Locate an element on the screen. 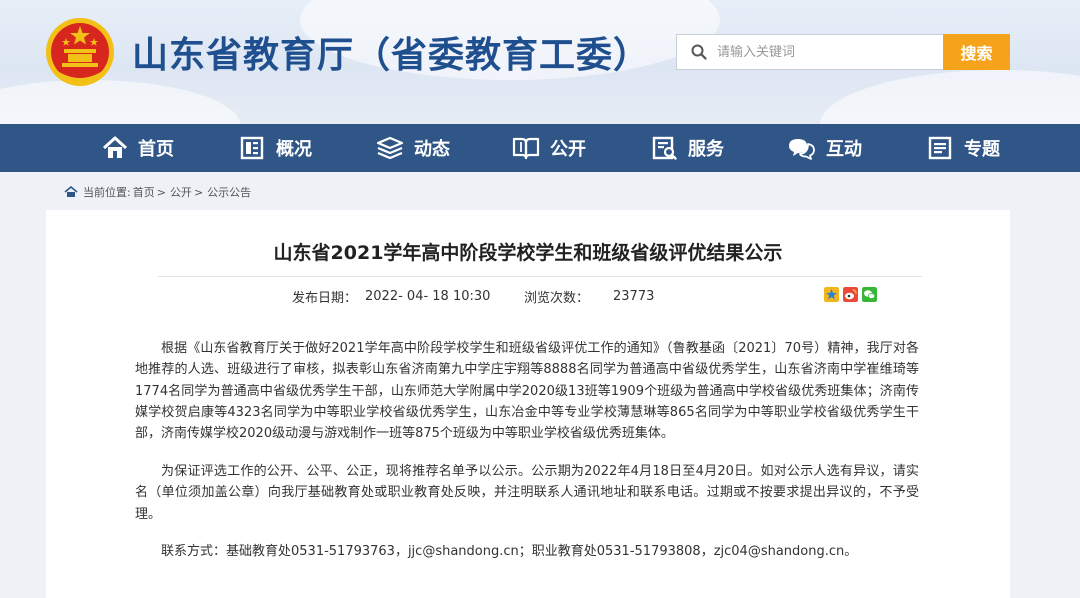  main-nav: 首页 概况 动态 公开 服务 互动 专题 is located at coordinates (540, 148).